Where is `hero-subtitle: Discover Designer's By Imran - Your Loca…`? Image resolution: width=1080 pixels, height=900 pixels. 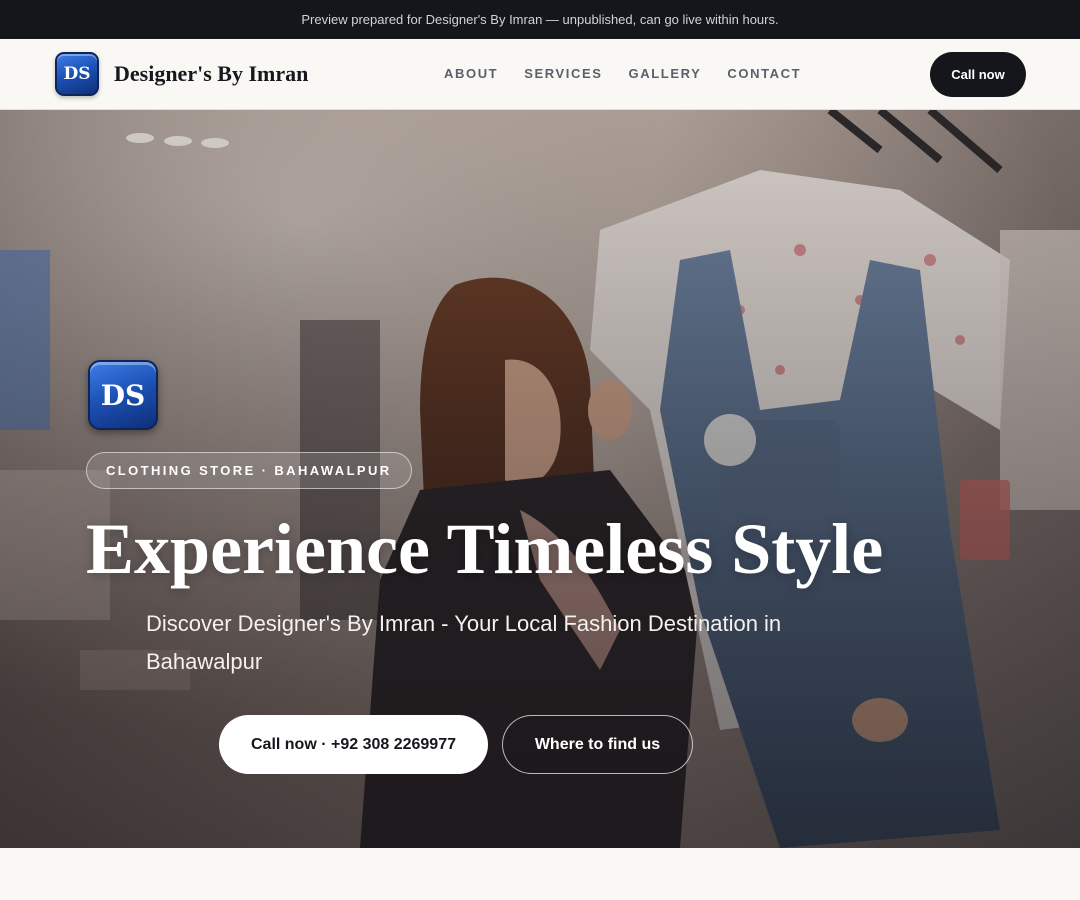
hero-subtitle: Discover Designer's By Imran - Your Loca… is located at coordinates (464, 642).